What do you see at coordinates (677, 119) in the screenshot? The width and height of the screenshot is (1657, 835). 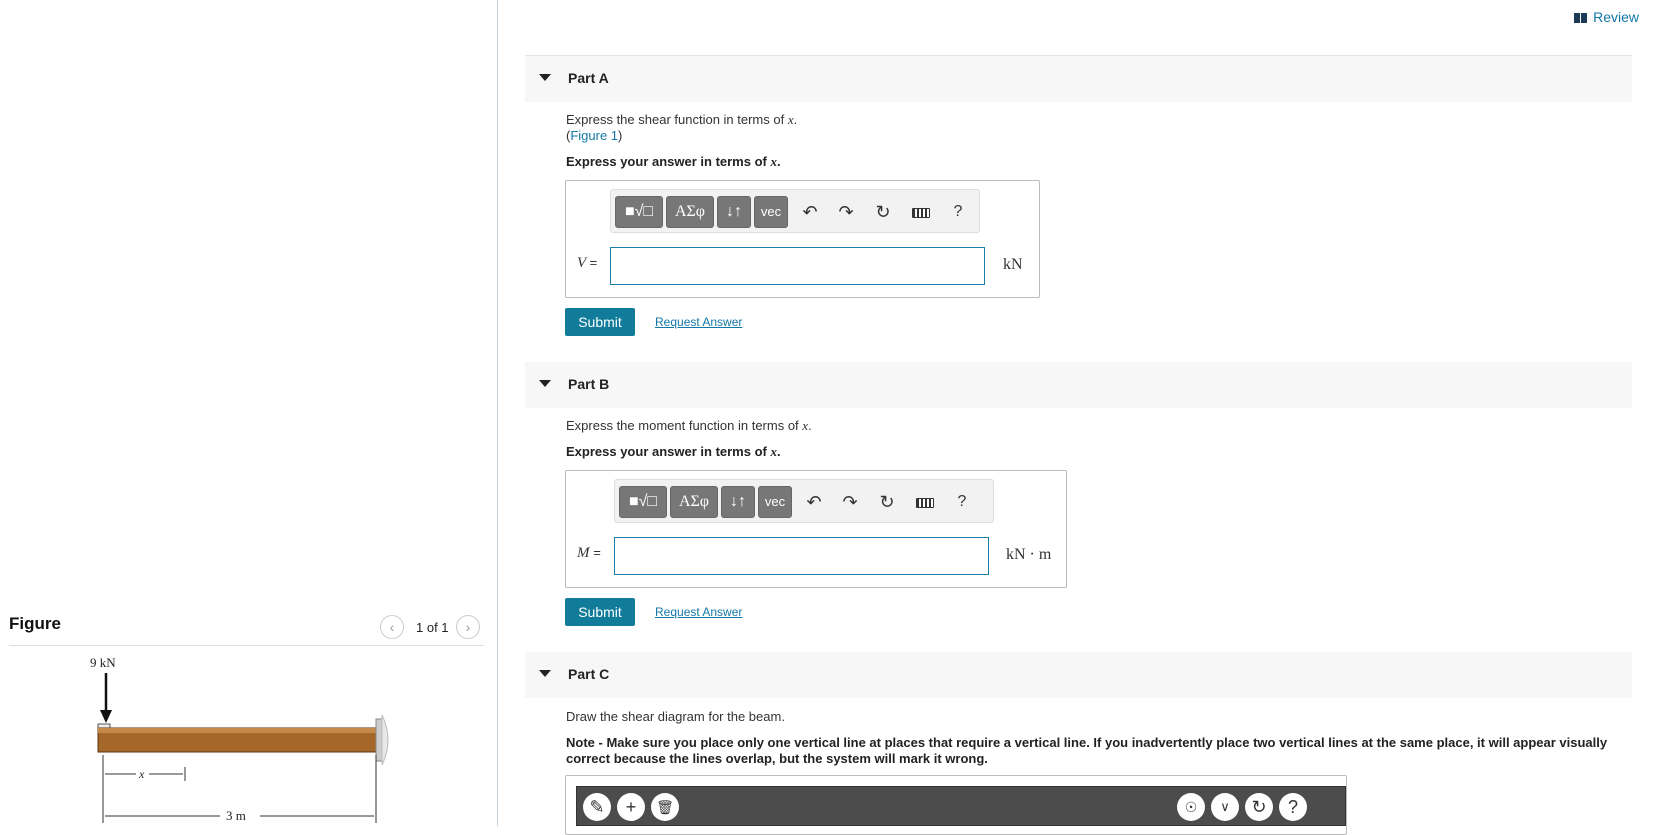 I see `prompt-text: Express the shear function in terms of` at bounding box center [677, 119].